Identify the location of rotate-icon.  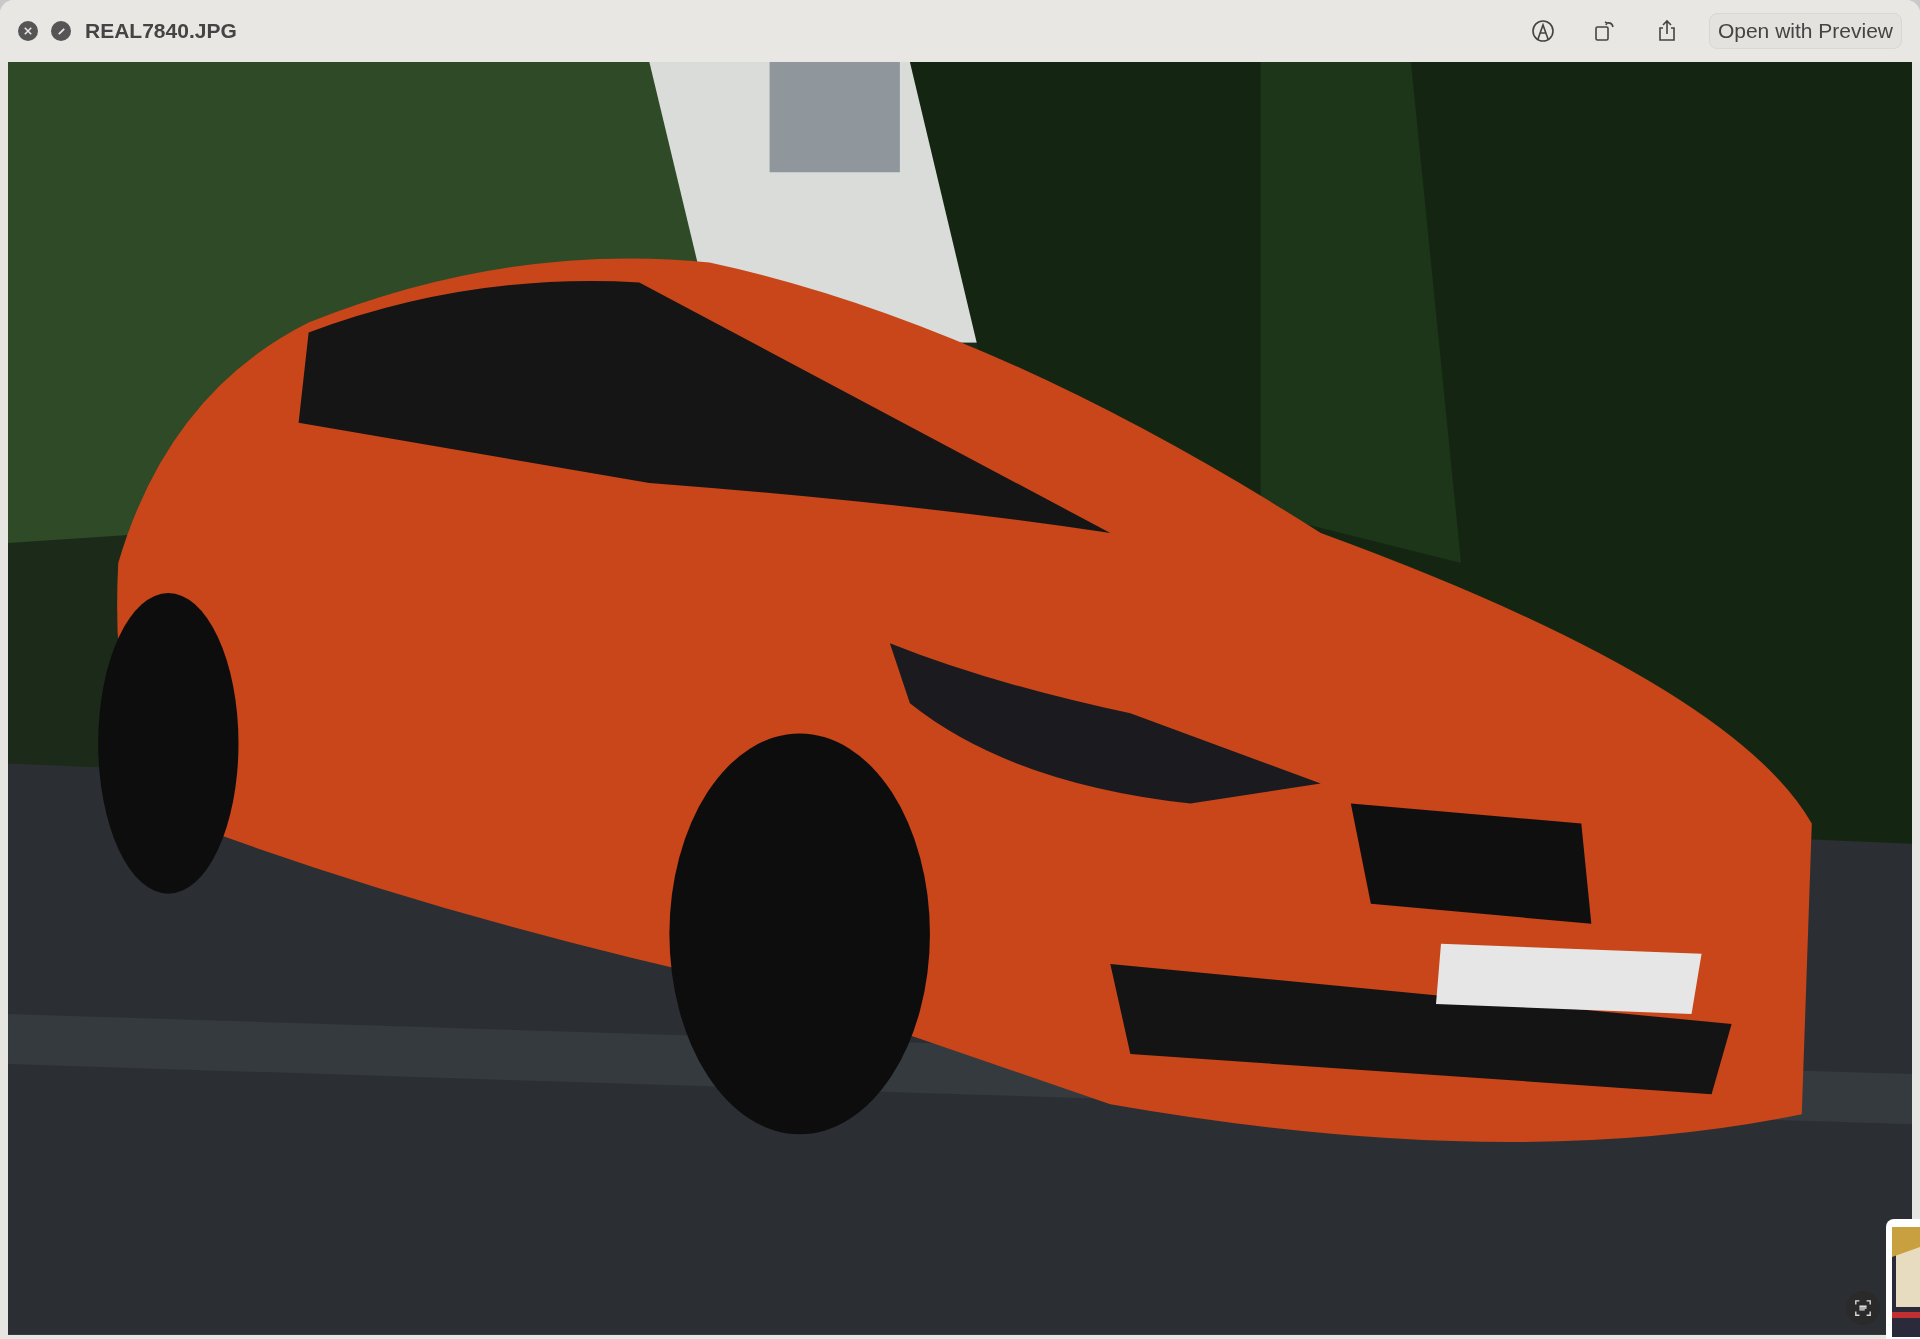
(1604, 31).